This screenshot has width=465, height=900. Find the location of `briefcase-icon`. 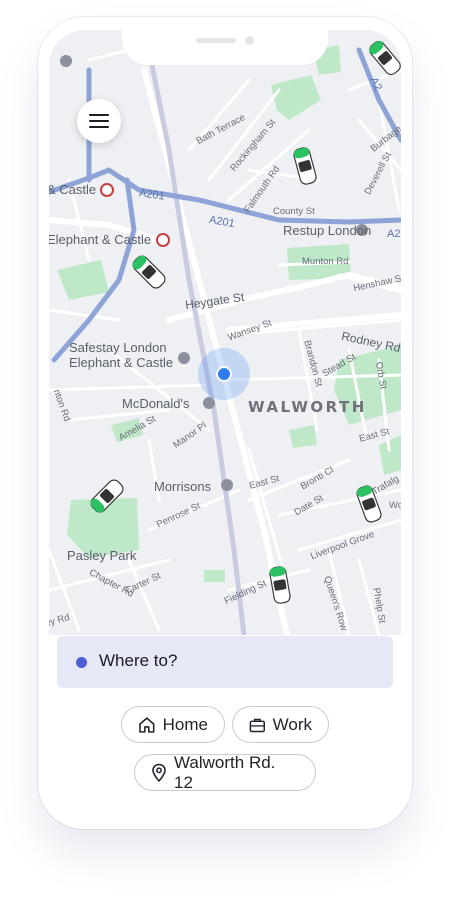

briefcase-icon is located at coordinates (257, 725).